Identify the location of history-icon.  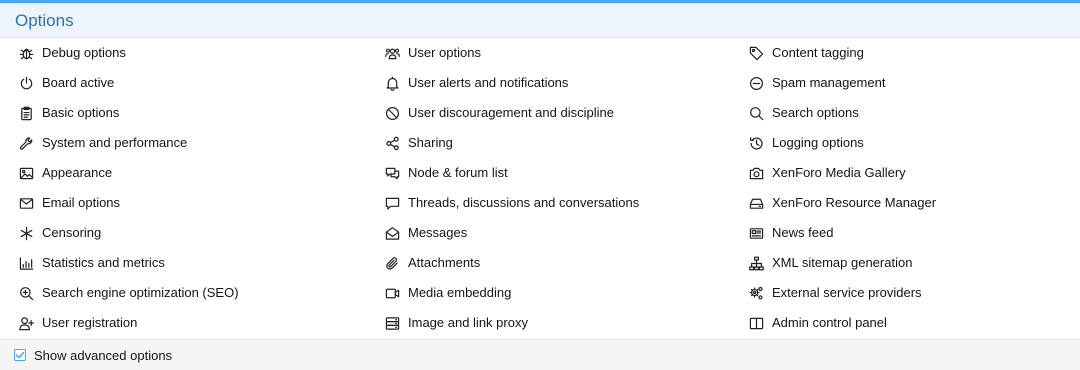
(756, 143).